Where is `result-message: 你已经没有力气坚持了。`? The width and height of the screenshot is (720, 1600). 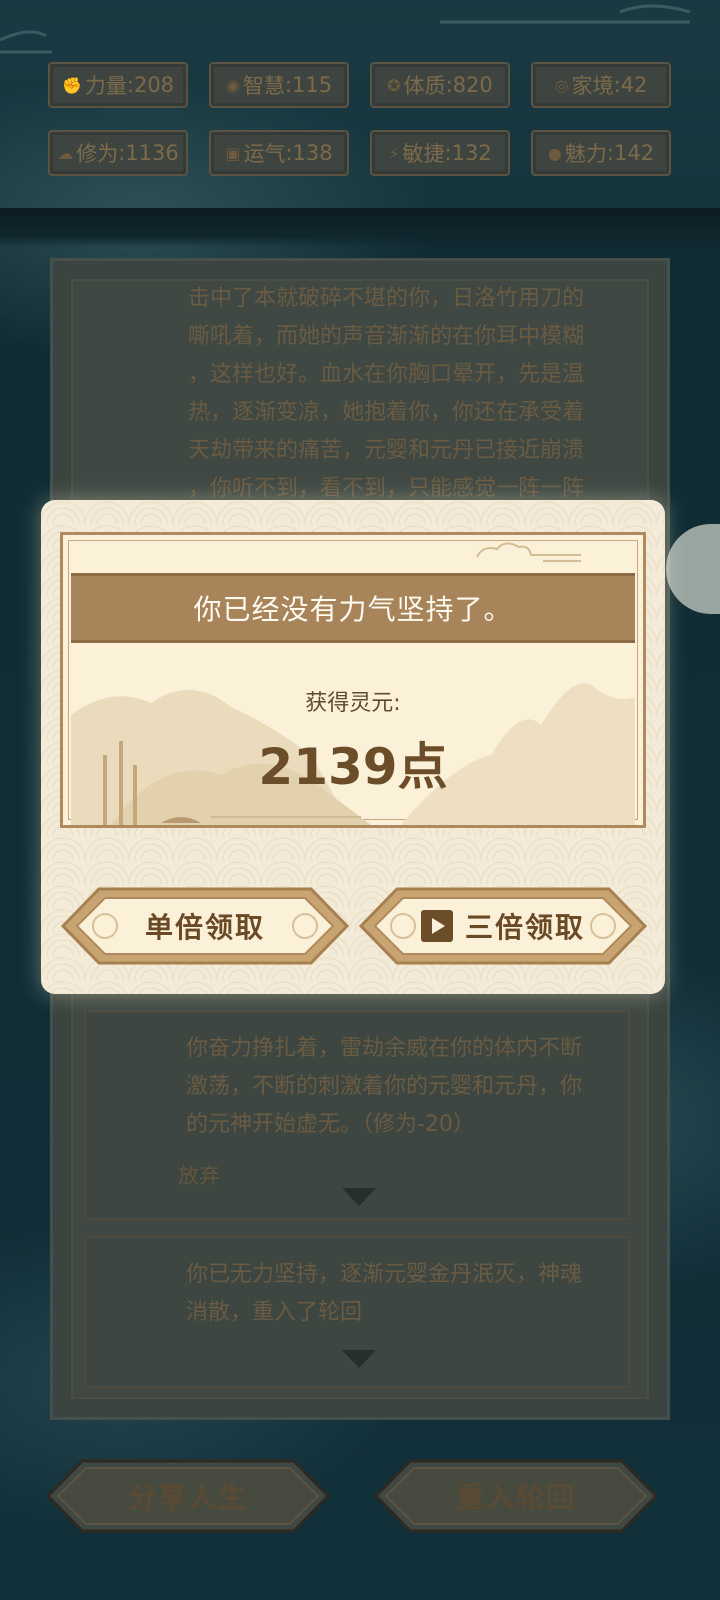
result-message: 你已经没有力气坚持了。 is located at coordinates (353, 609).